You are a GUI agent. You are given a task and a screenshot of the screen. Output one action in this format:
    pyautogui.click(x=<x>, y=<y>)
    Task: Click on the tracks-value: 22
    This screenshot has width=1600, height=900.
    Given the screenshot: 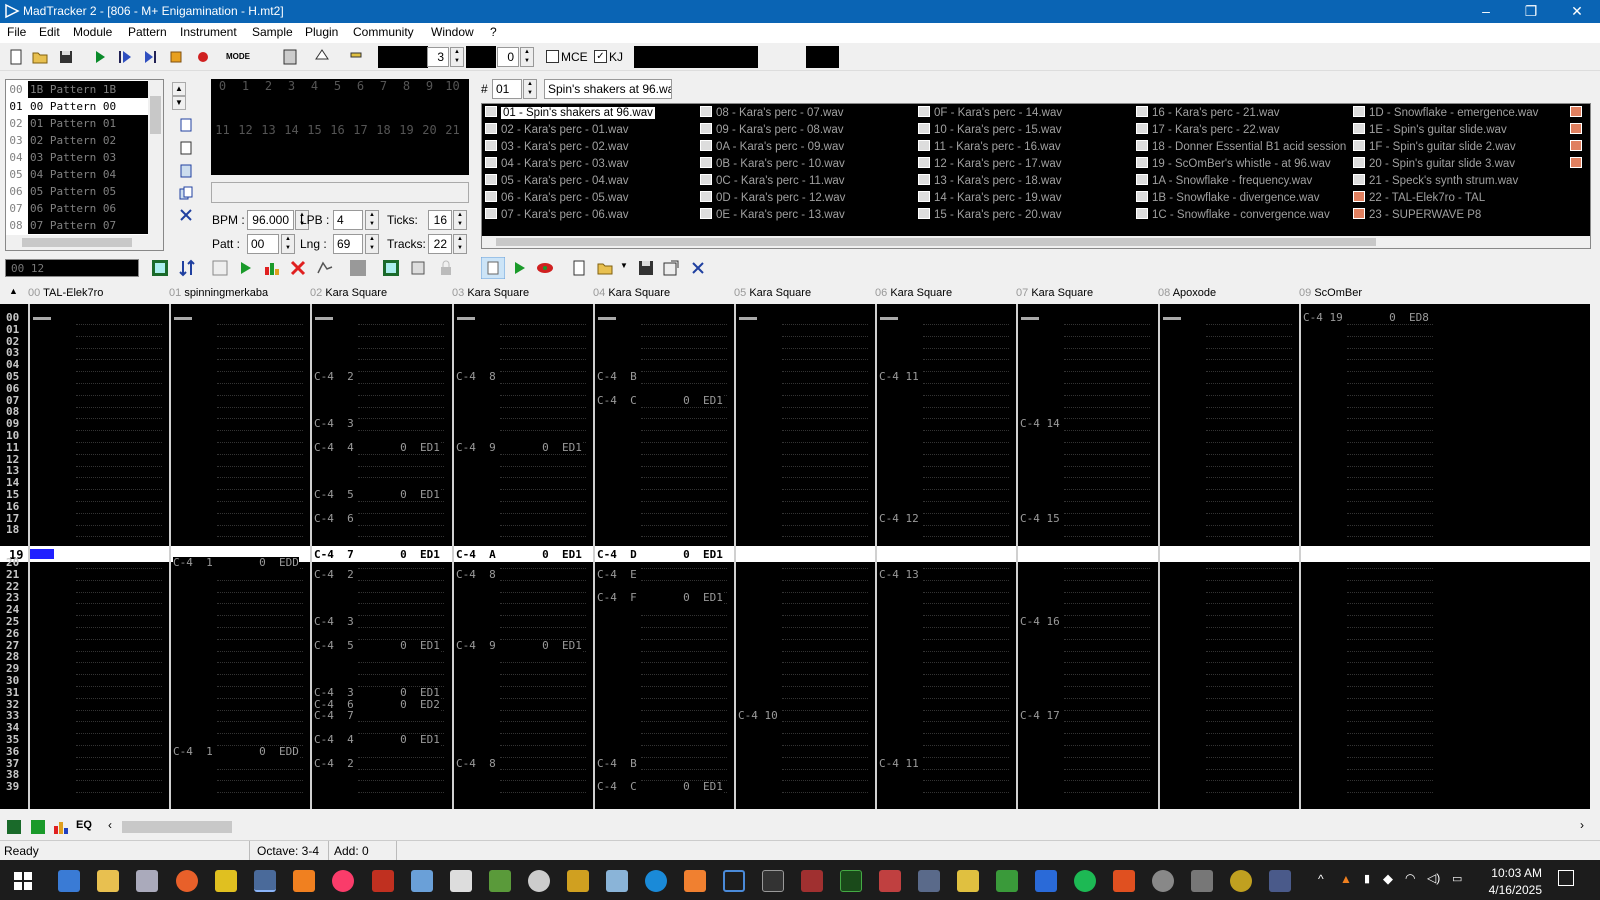 What is the action you would take?
    pyautogui.click(x=440, y=244)
    